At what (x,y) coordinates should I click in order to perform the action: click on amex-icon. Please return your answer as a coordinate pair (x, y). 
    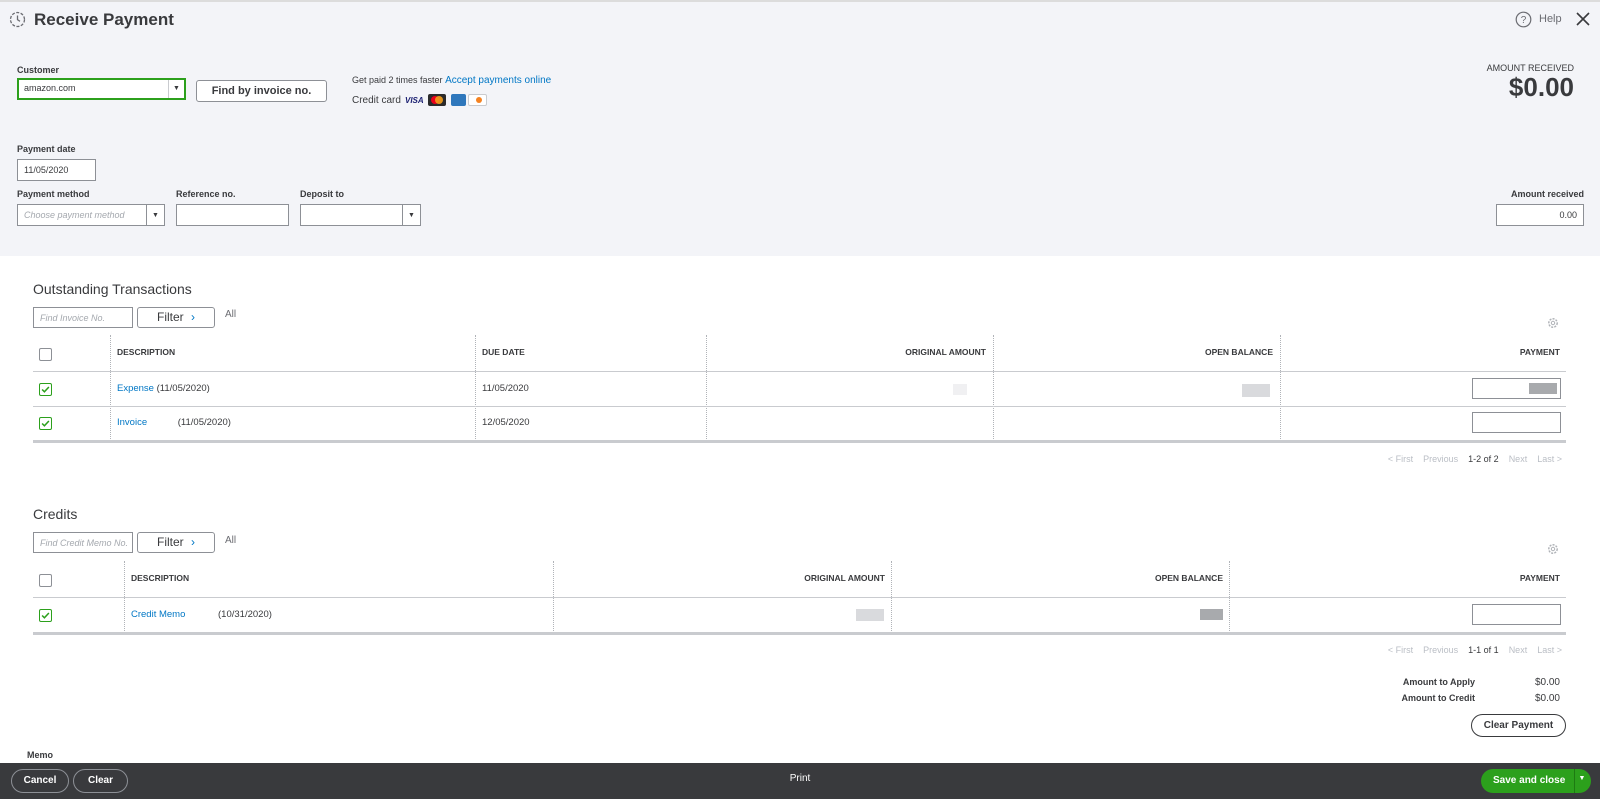
    Looking at the image, I should click on (458, 100).